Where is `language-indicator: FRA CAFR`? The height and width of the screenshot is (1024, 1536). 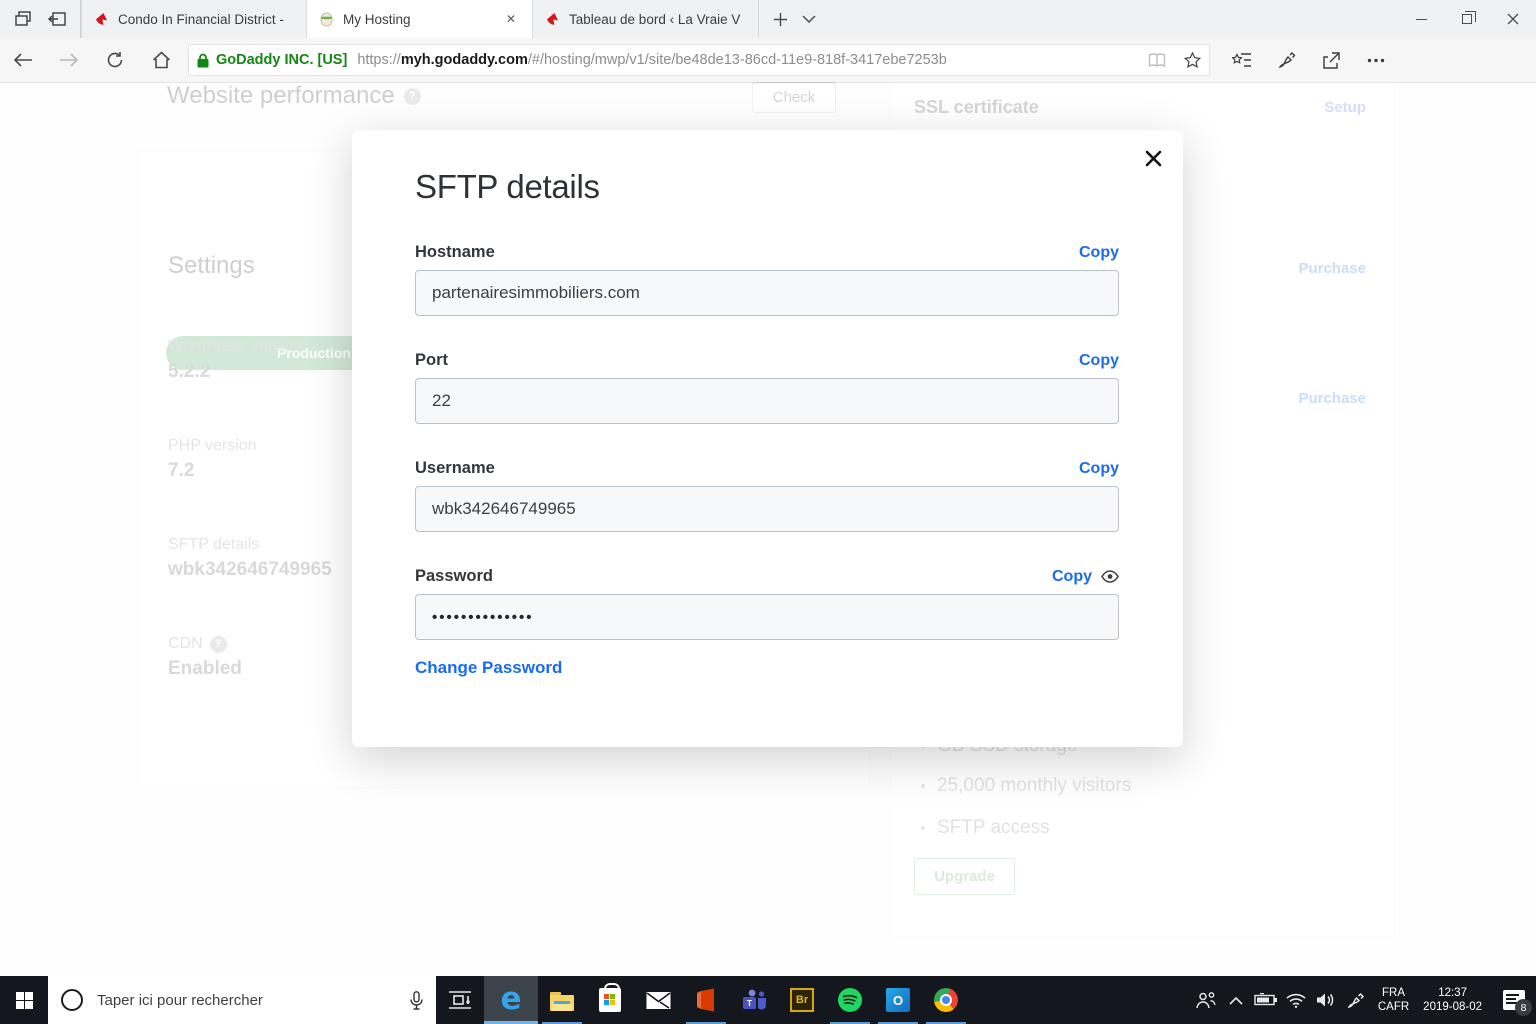
language-indicator: FRA CAFR is located at coordinates (1393, 1000).